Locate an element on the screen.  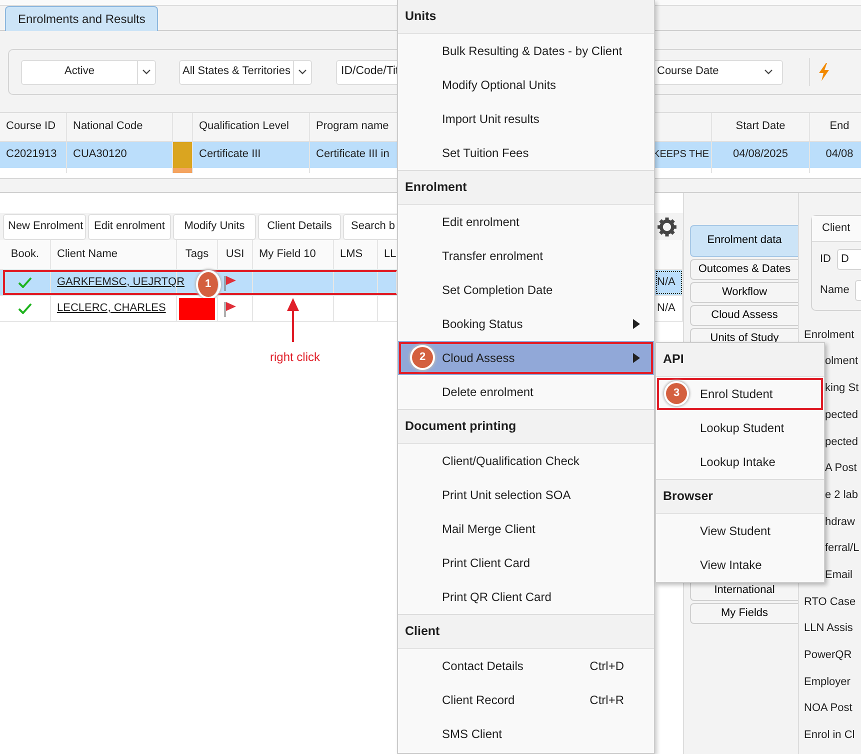
menu-item: Contact Details Ctrl+D is located at coordinates (526, 666).